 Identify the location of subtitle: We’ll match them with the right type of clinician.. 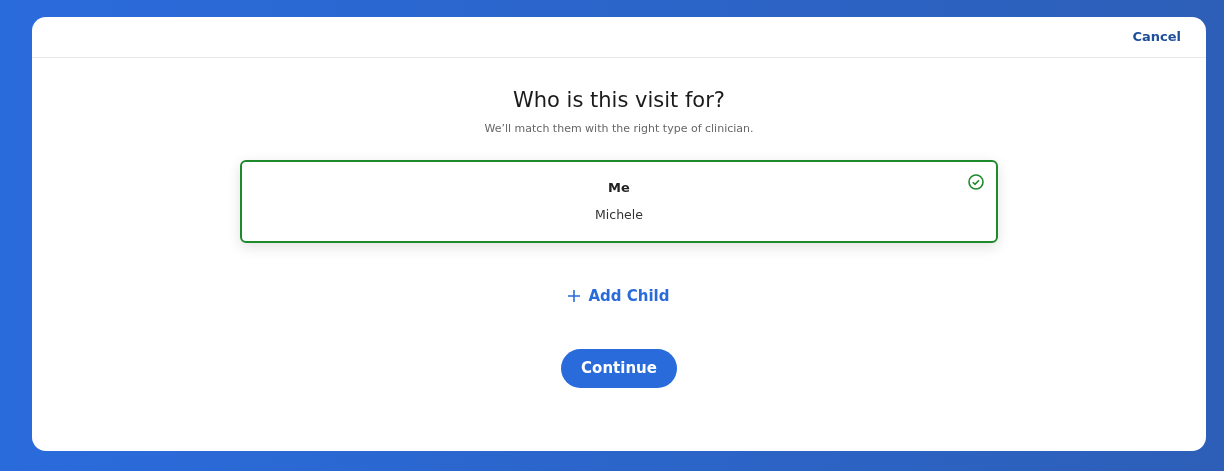
(619, 129).